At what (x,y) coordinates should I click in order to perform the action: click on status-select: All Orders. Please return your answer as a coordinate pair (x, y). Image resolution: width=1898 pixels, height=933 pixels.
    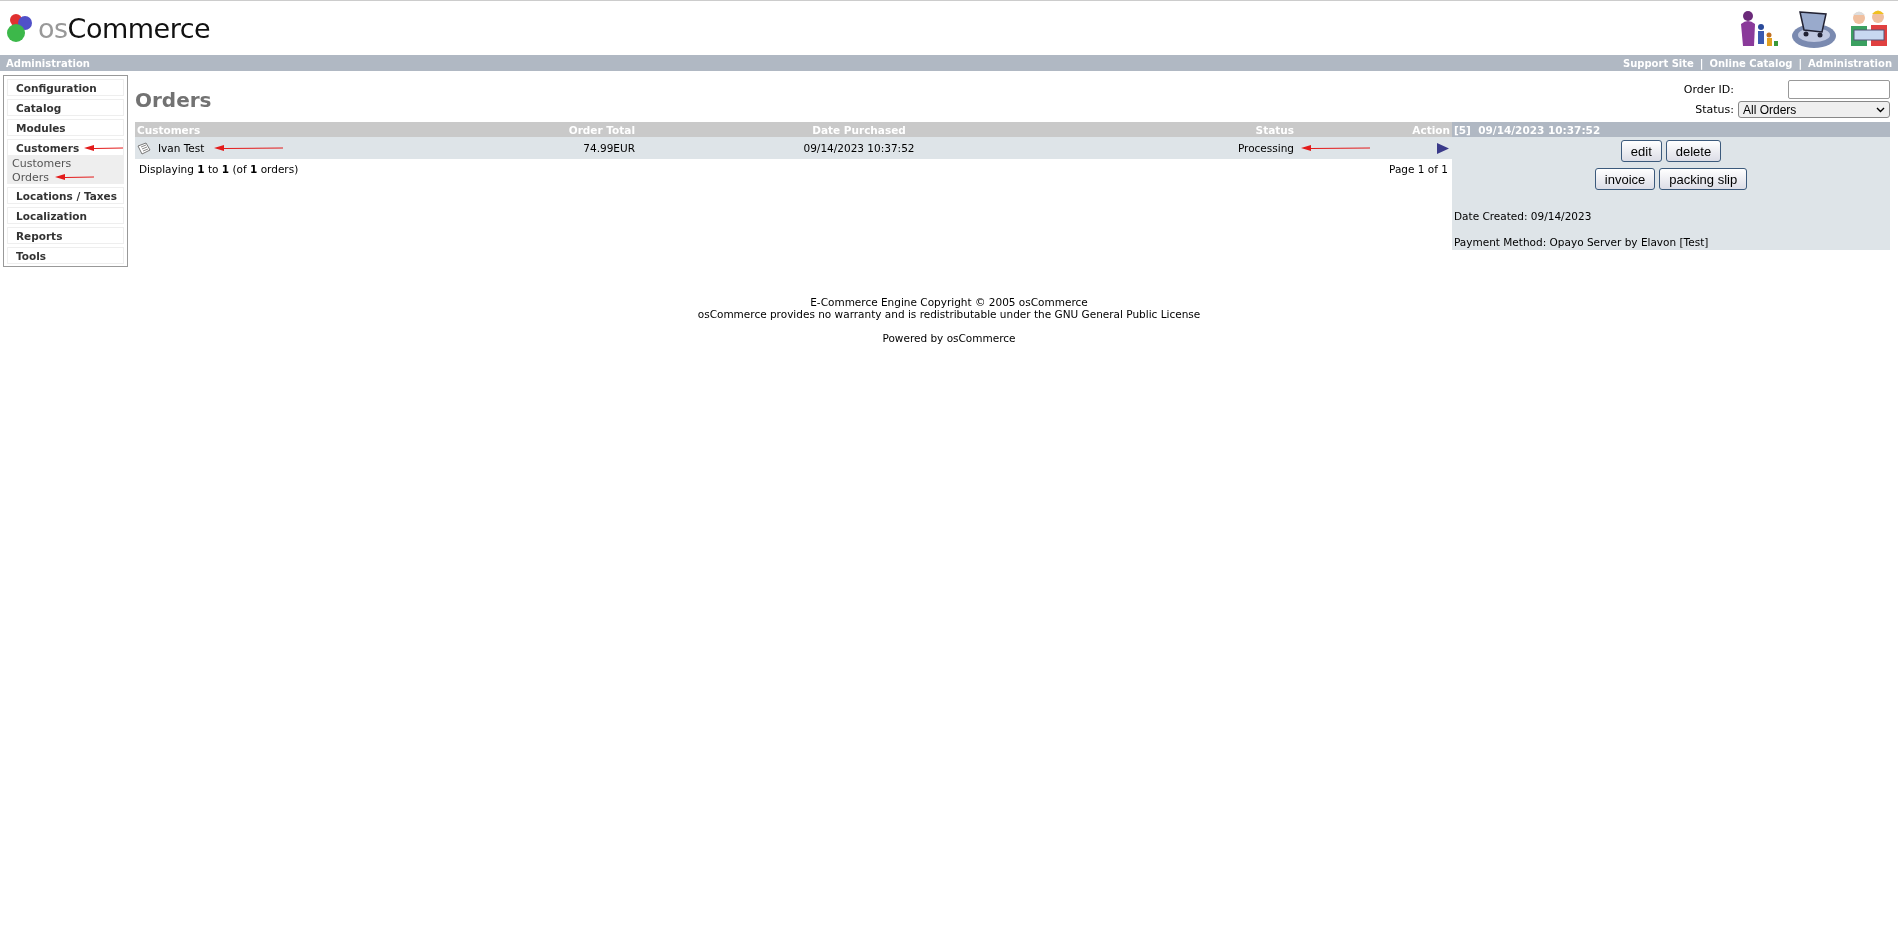
    Looking at the image, I should click on (1814, 109).